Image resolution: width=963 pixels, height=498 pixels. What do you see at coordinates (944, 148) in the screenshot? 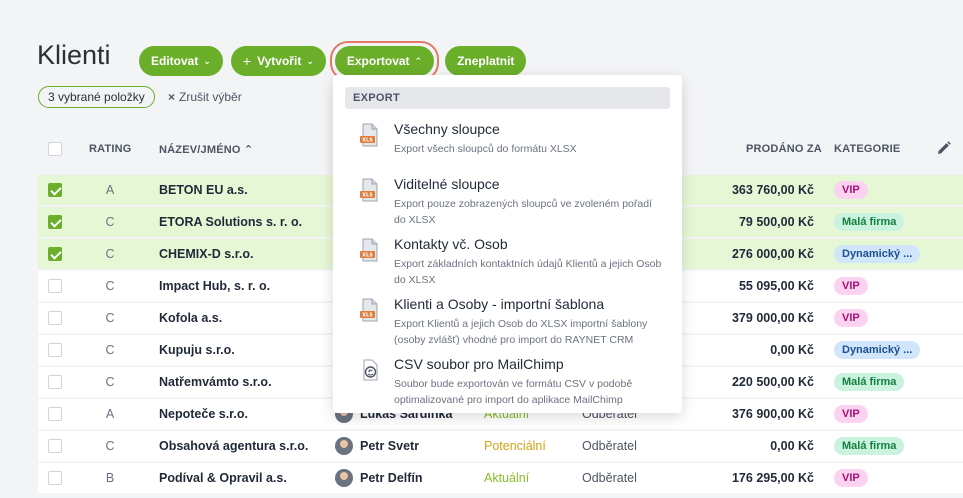
I see `pencil-icon` at bounding box center [944, 148].